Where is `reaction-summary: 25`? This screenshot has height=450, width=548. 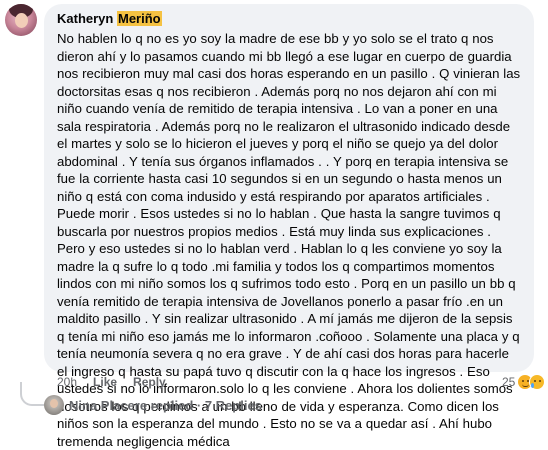
reaction-summary: 25 is located at coordinates (524, 382).